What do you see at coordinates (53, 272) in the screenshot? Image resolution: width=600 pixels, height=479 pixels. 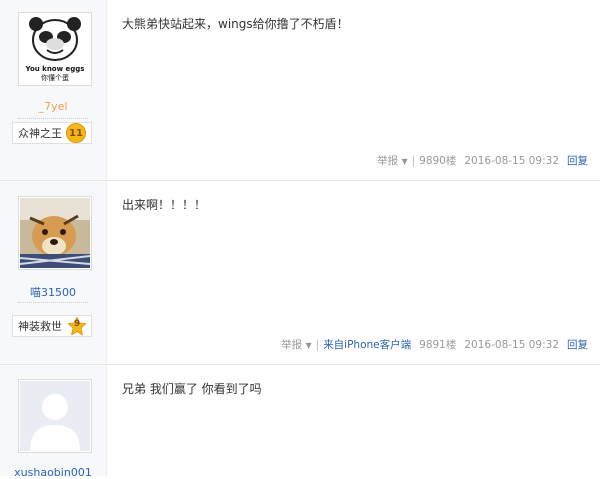 I see `author-sidebar: 喵31500 神装救世 9` at bounding box center [53, 272].